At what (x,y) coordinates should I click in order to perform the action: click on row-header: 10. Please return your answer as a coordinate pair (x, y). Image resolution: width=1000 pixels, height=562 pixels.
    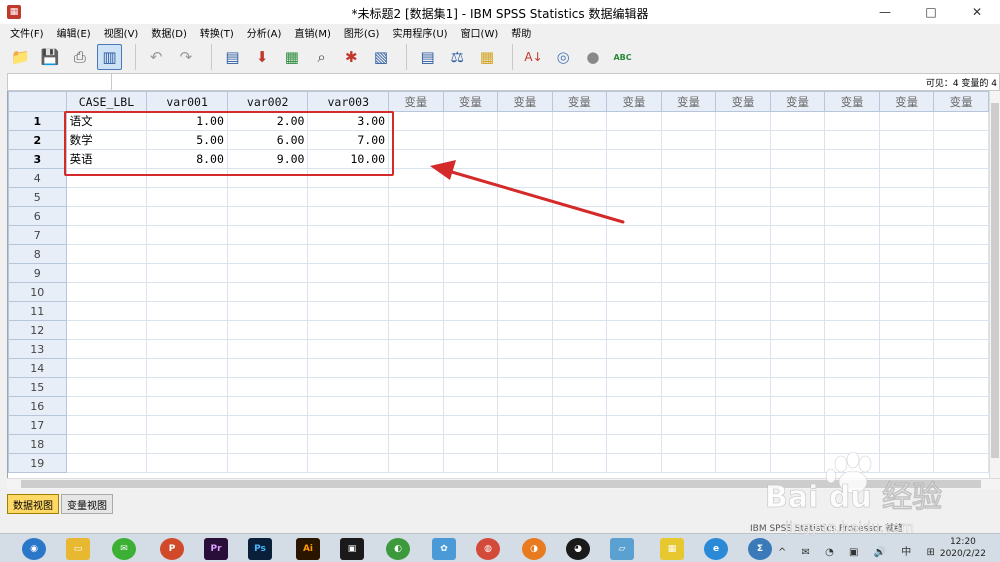
    Looking at the image, I should click on (37, 292).